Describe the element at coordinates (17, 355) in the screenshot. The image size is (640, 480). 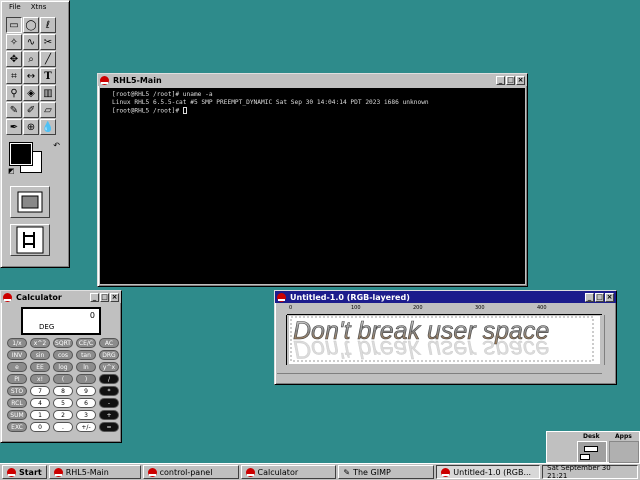
I see `calc-key: INV` at that location.